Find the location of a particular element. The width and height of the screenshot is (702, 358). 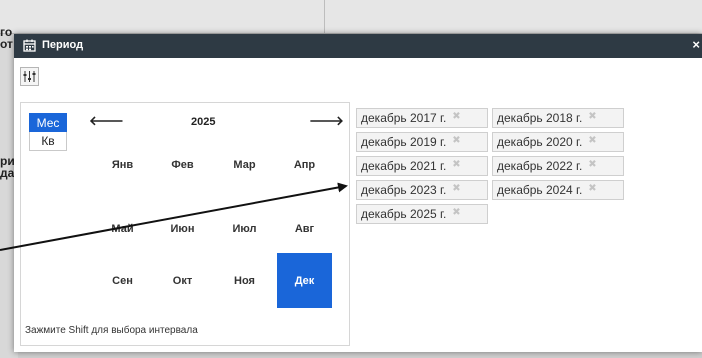

period-tag: декабрь 2025 г. ✖ is located at coordinates (422, 214).